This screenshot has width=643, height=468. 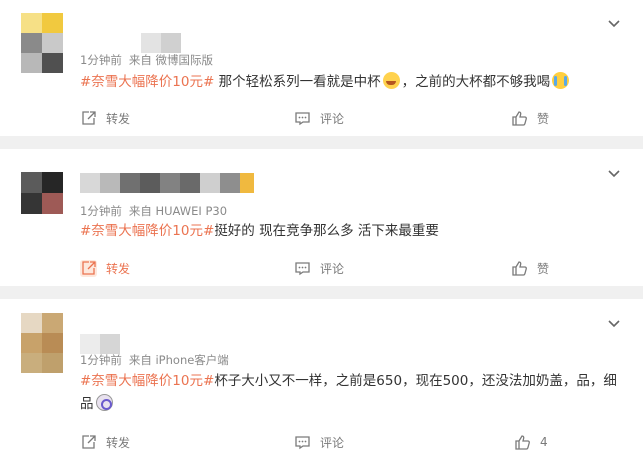 I want to click on post-meta: 1分钟前 来自 微博国际版, so click(x=146, y=60).